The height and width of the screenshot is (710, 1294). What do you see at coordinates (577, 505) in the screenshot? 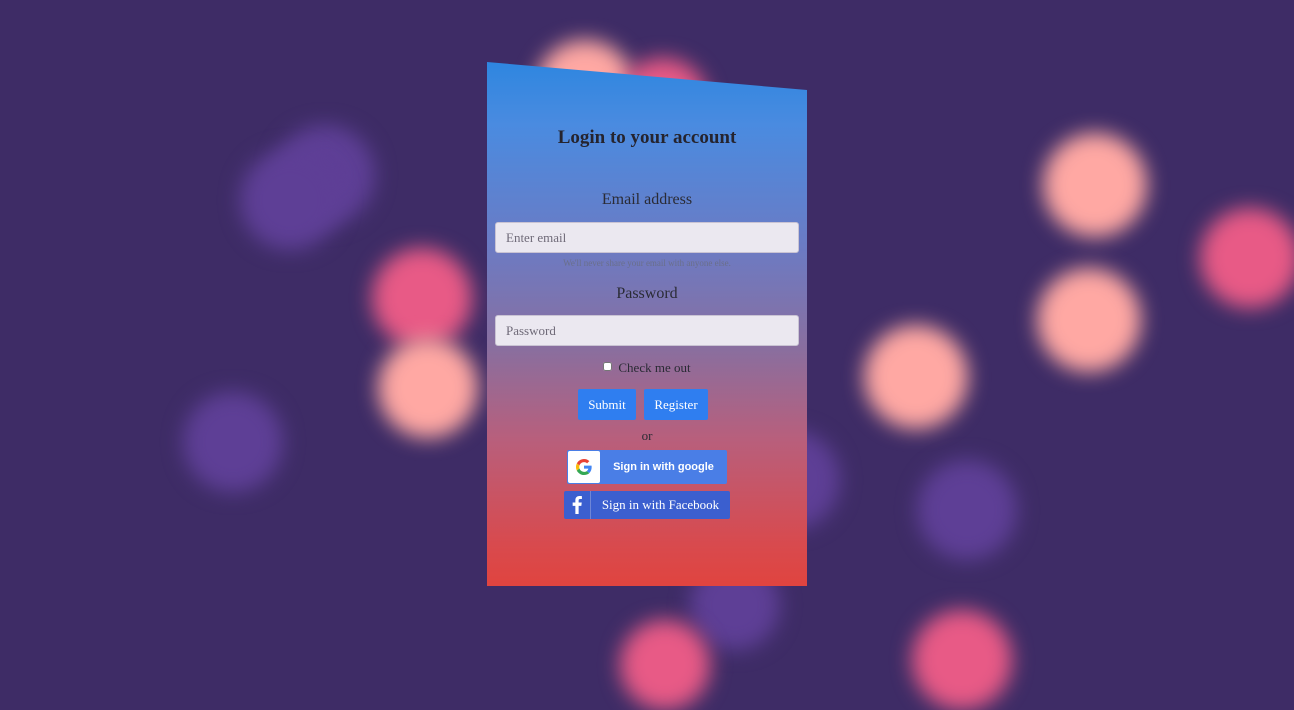
I see `facebook-icon` at bounding box center [577, 505].